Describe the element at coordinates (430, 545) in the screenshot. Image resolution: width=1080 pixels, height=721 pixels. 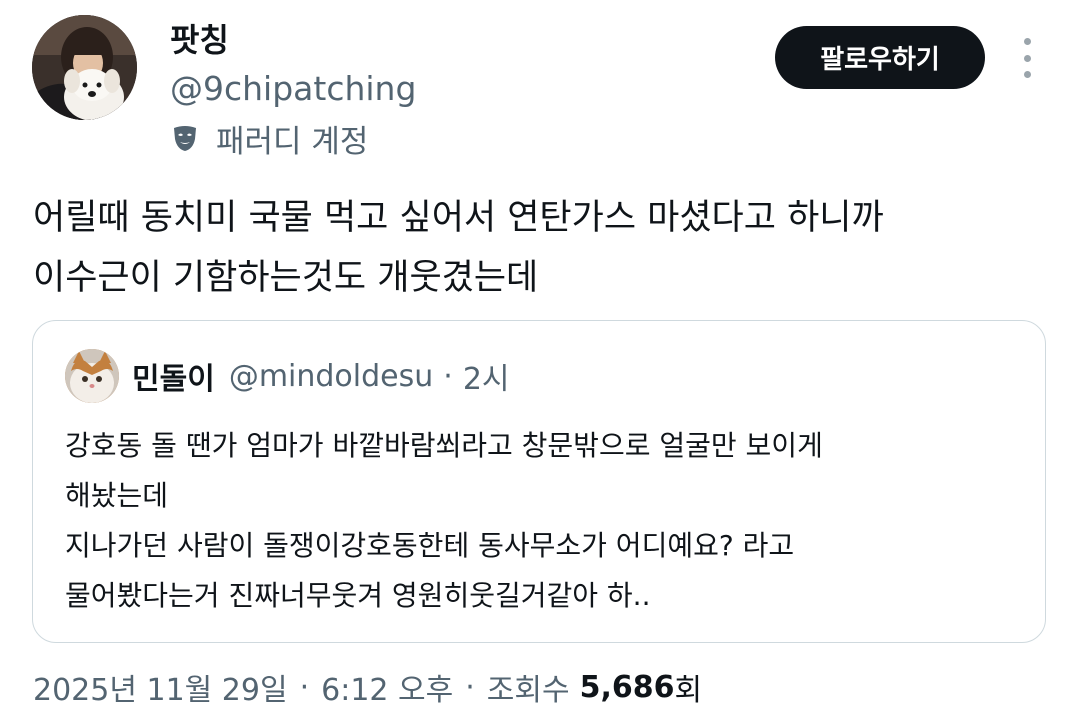
I see `quoted-text-line: 지나가던 사람이 돌쟁이강호동한테 동사무소가 어디예요? 라고` at that location.